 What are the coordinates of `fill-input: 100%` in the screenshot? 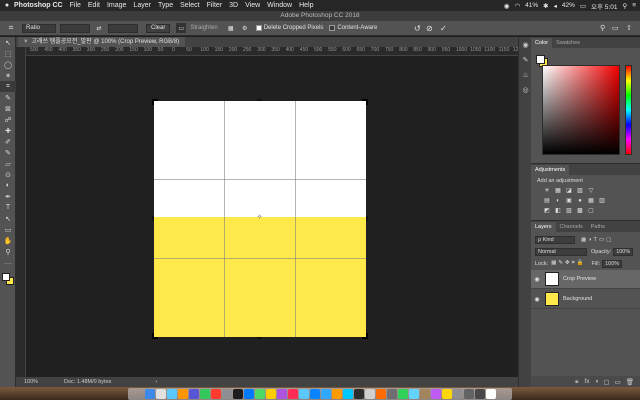 It's located at (612, 263).